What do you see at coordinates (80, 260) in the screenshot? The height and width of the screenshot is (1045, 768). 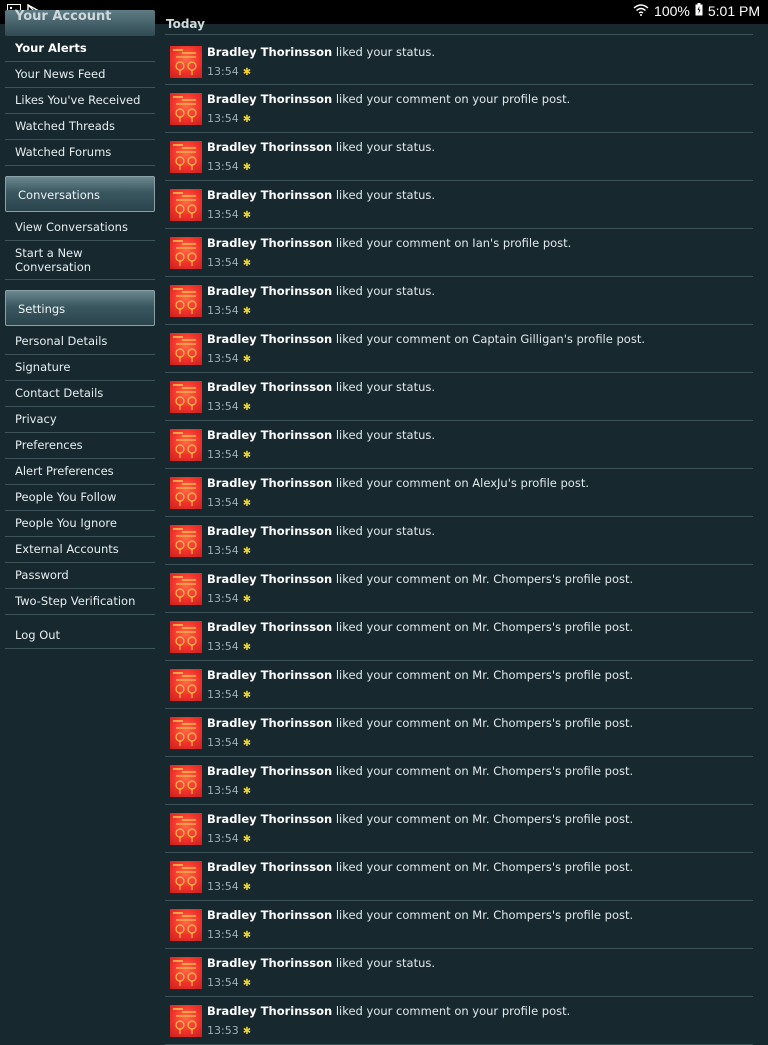 I see `sidebar-item-start-conversation: Start a New Conversation` at bounding box center [80, 260].